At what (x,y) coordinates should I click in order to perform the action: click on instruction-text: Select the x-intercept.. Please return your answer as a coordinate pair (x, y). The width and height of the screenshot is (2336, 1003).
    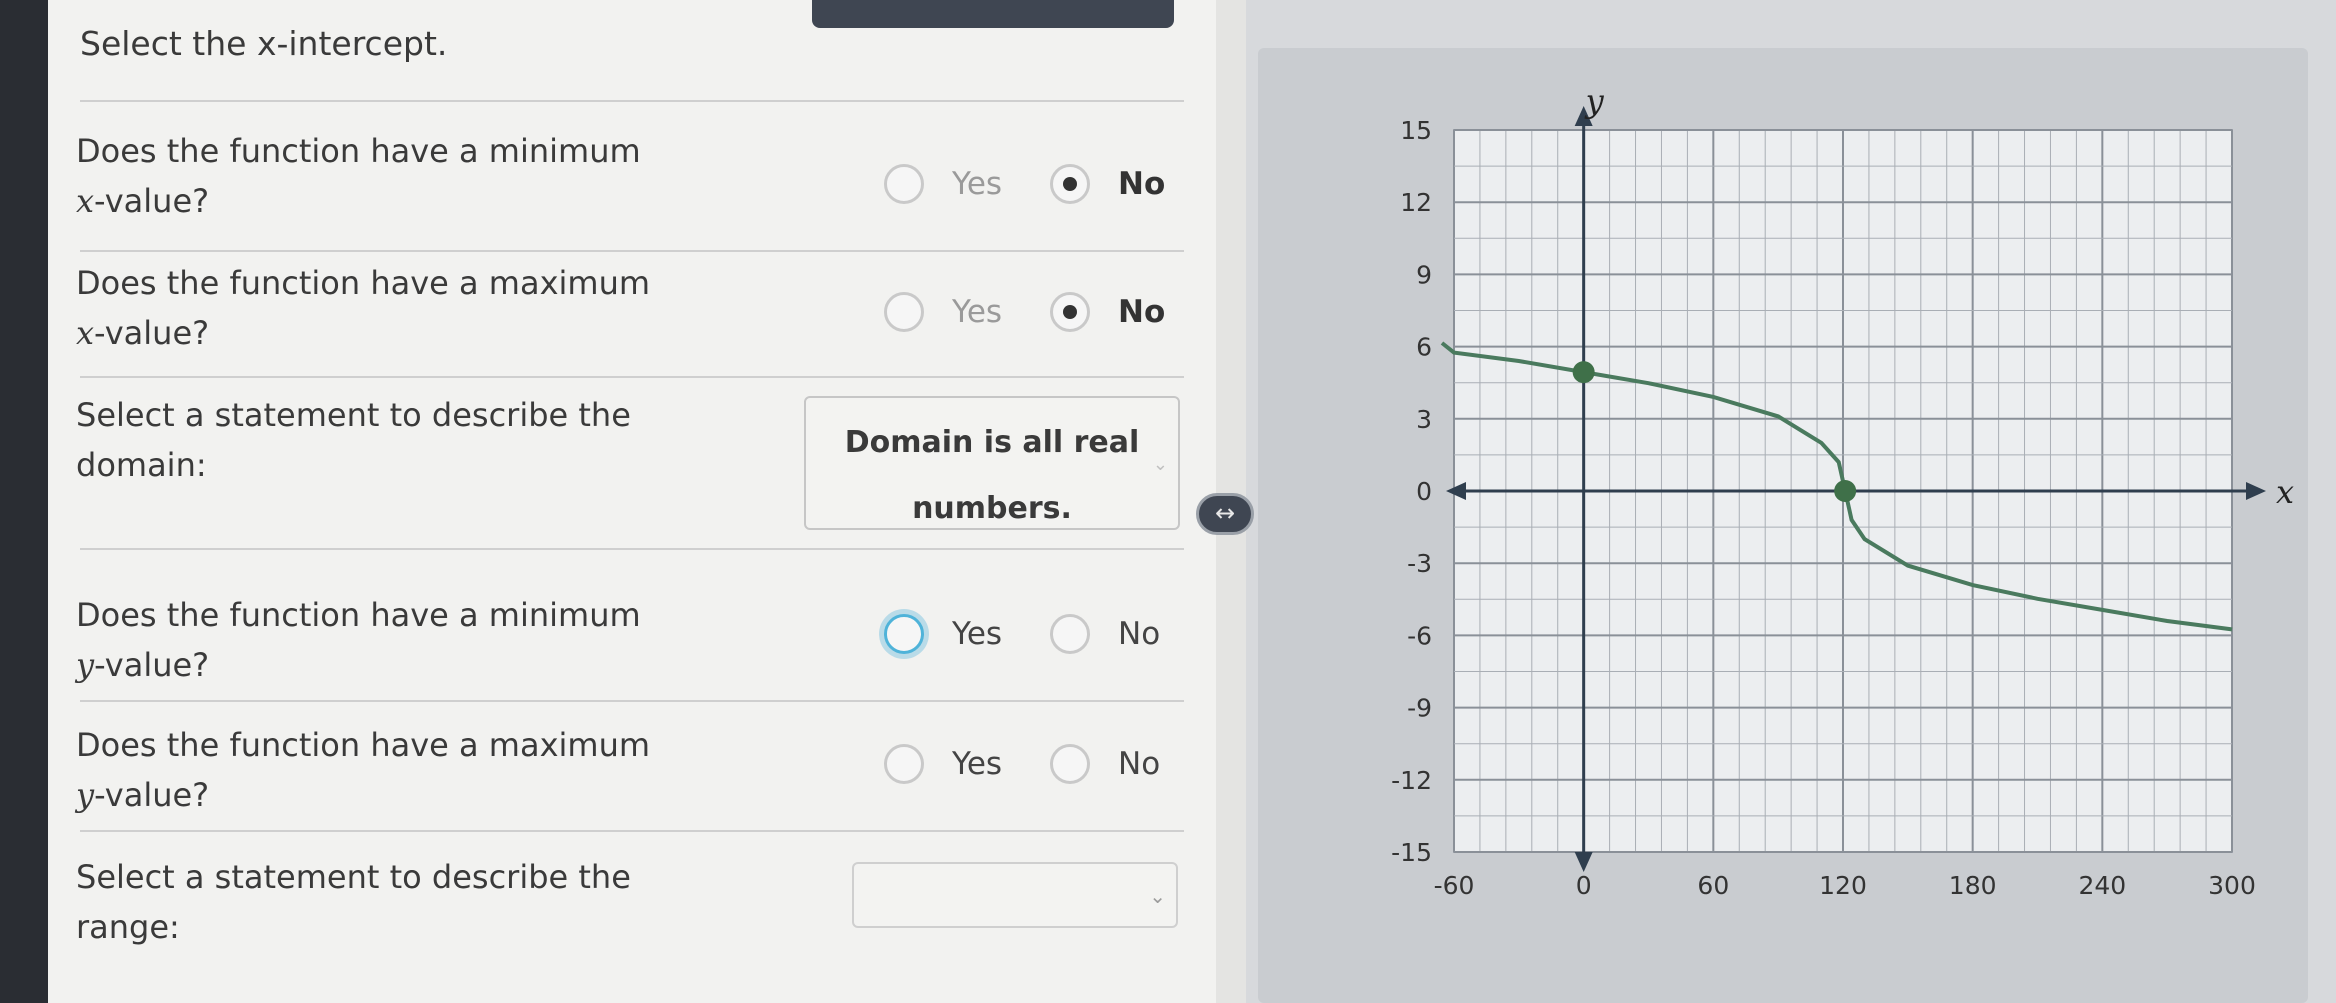
    Looking at the image, I should click on (264, 43).